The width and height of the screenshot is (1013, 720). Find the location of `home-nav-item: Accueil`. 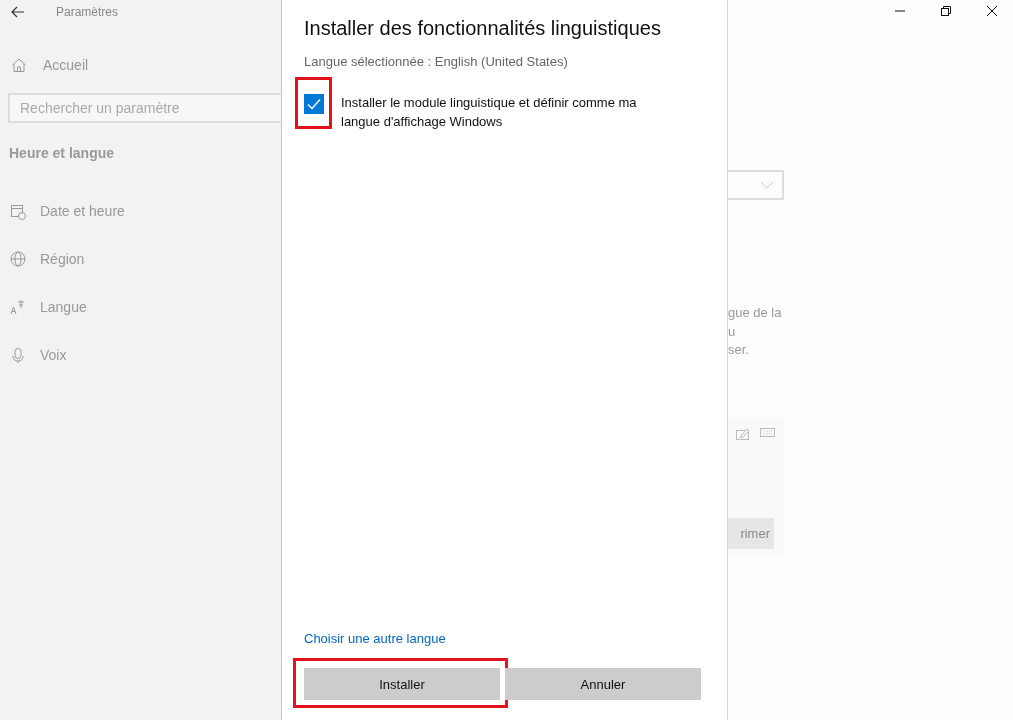

home-nav-item: Accueil is located at coordinates (49, 65).